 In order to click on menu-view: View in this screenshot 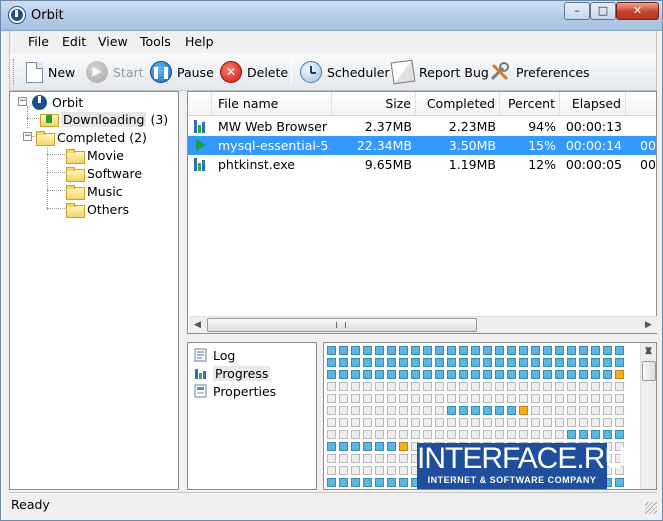, I will do `click(113, 41)`.